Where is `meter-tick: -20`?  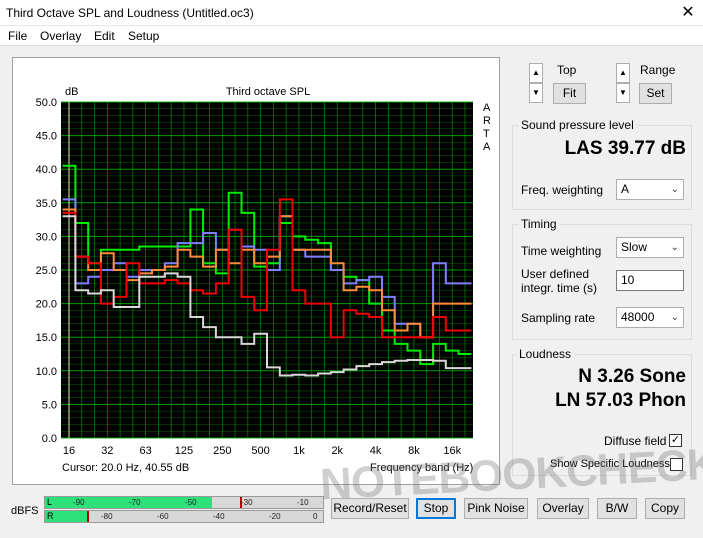 meter-tick: -20 is located at coordinates (275, 516).